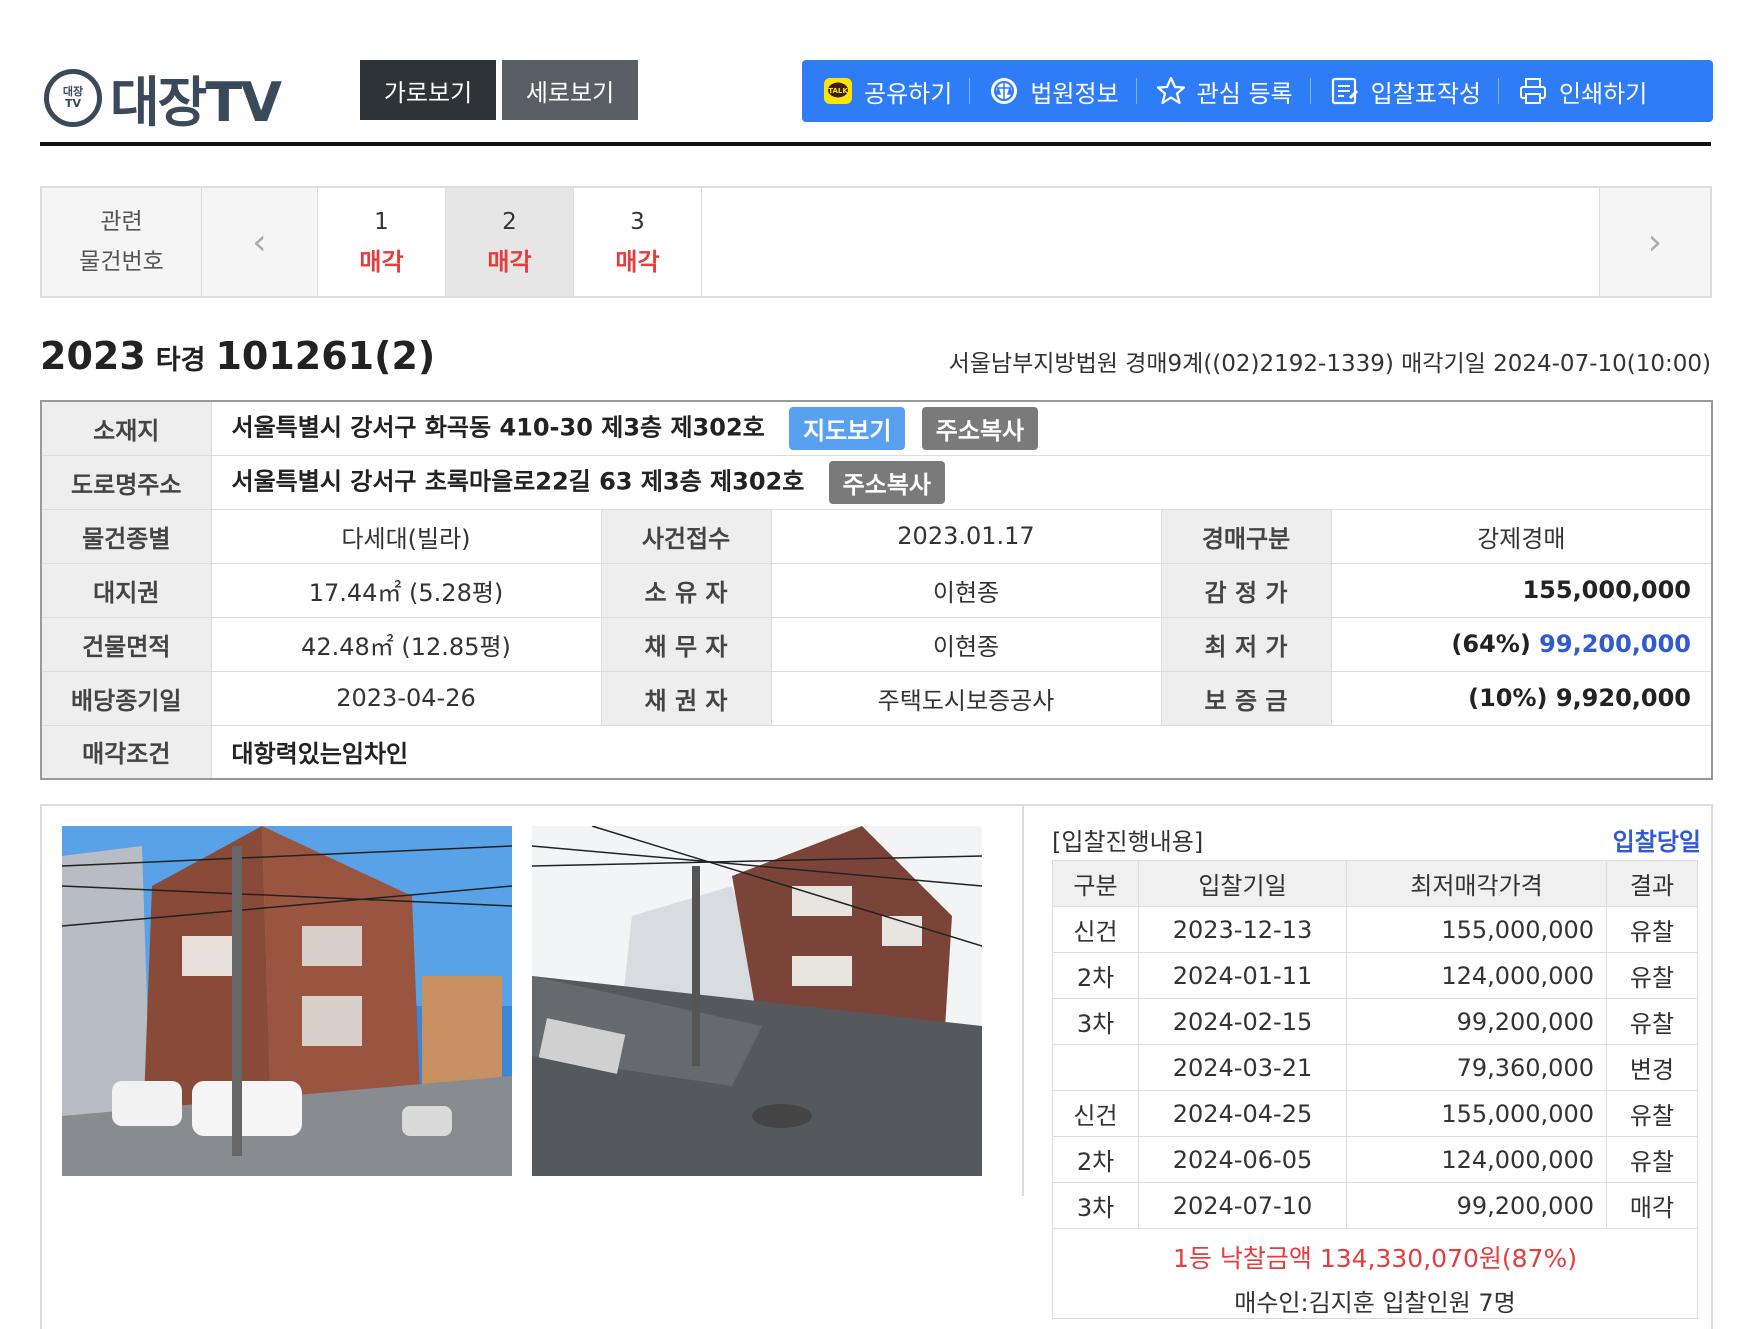 The width and height of the screenshot is (1741, 1329). I want to click on next-arrow-icon: ›, so click(1655, 242).